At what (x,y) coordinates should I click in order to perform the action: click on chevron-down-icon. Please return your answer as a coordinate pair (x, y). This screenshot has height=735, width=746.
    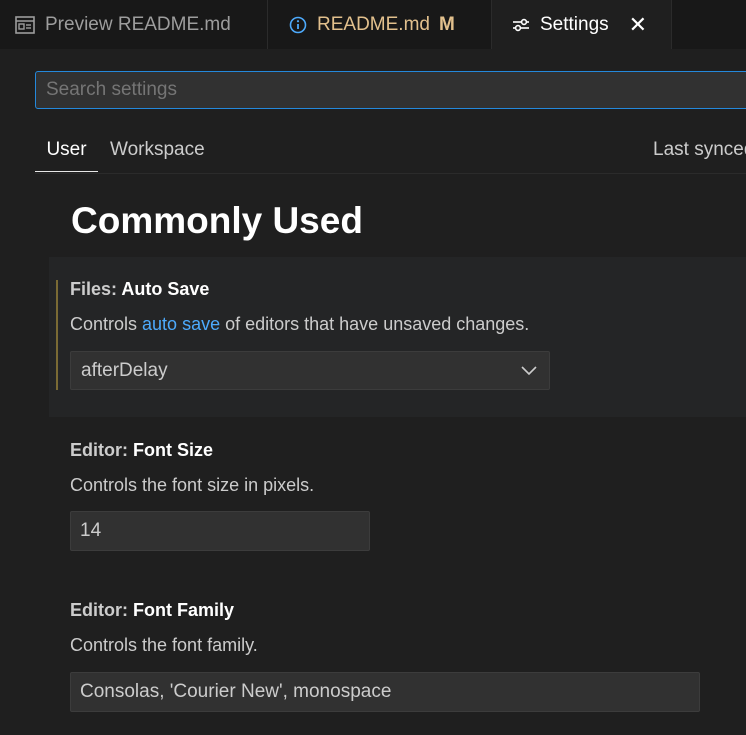
    Looking at the image, I should click on (529, 370).